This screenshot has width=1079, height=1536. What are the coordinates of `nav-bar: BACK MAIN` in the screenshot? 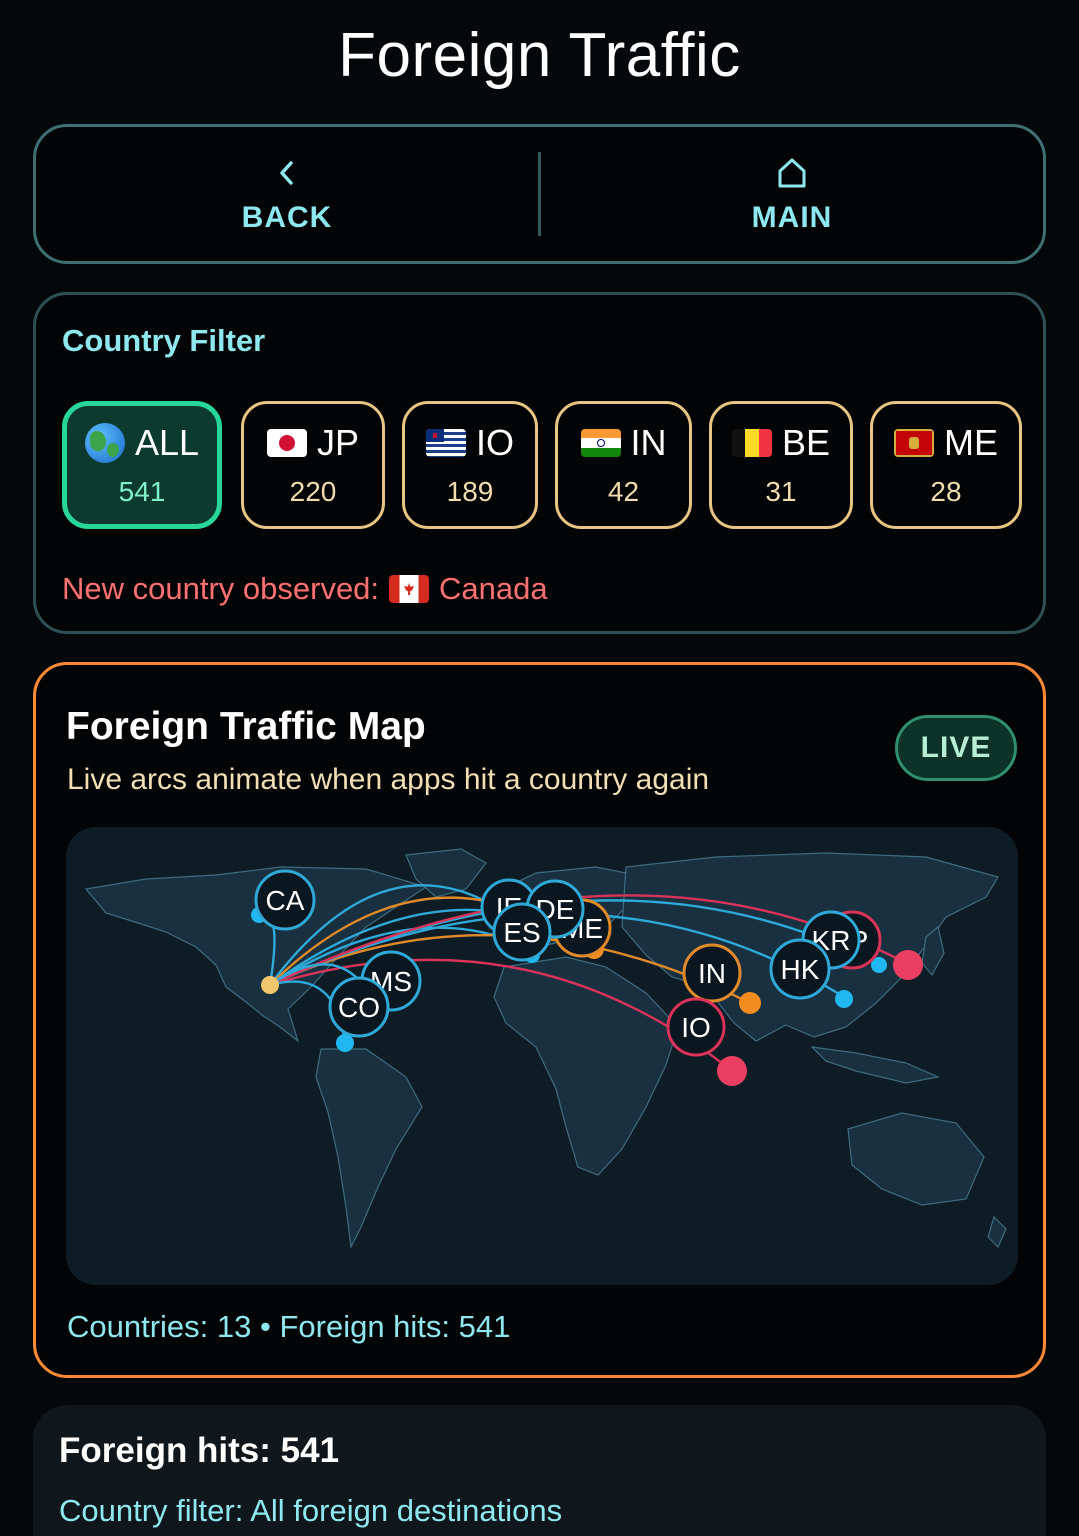 It's located at (539, 194).